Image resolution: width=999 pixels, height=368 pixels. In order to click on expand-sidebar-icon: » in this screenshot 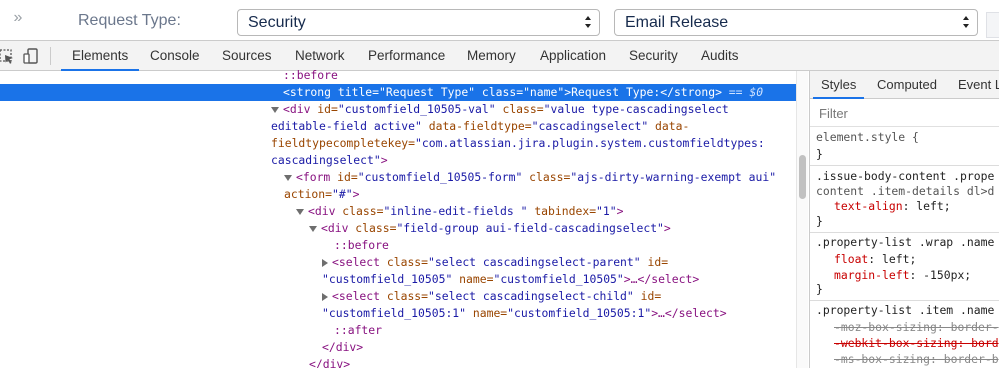, I will do `click(18, 18)`.